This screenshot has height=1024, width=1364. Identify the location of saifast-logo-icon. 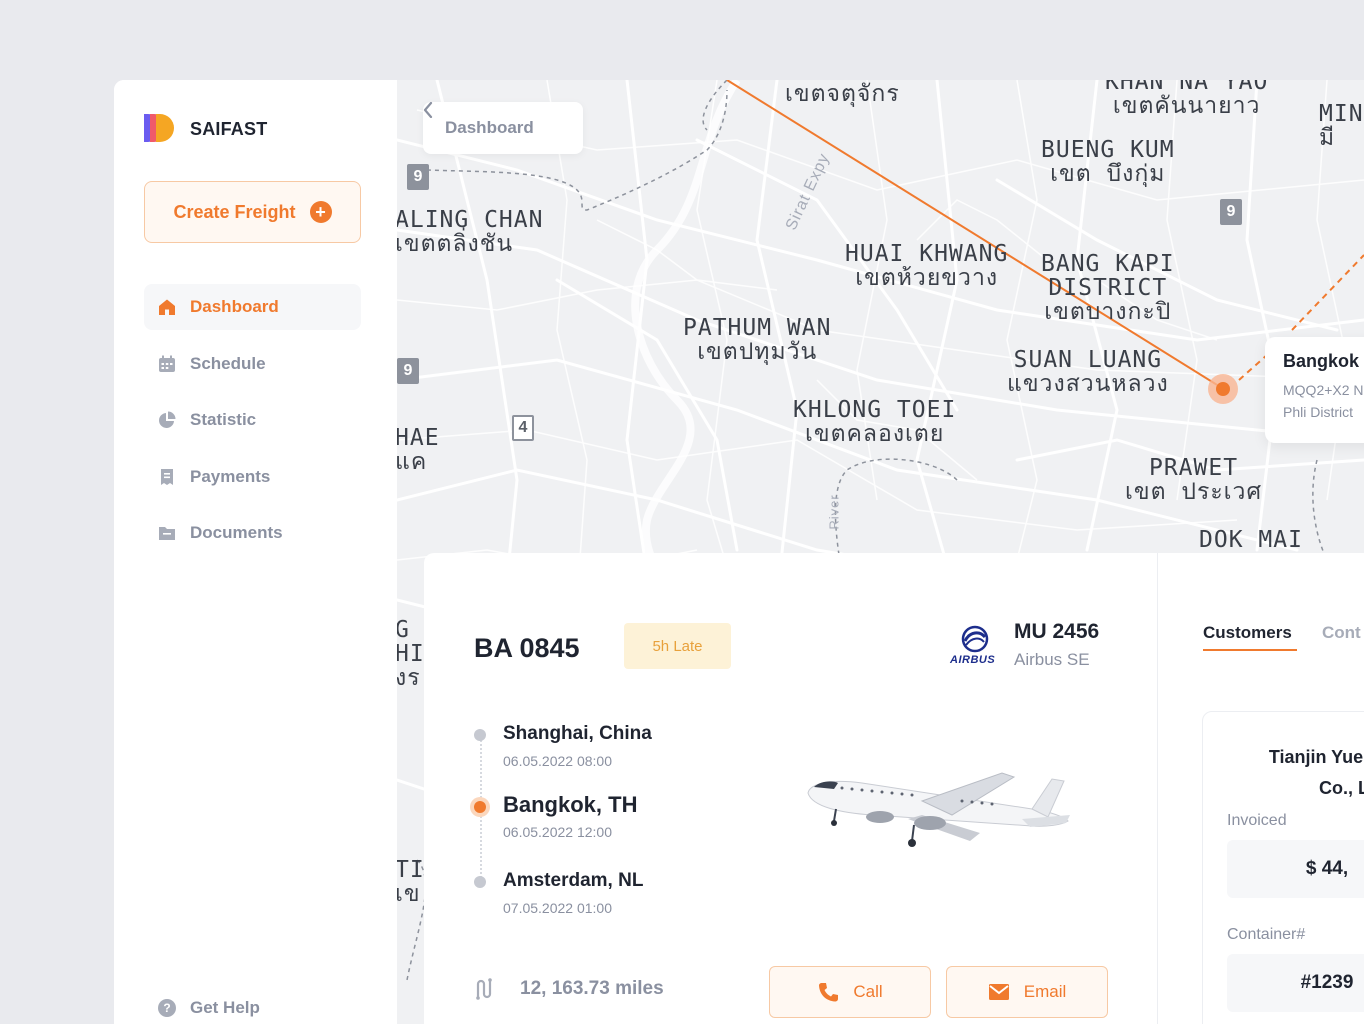
(162, 129).